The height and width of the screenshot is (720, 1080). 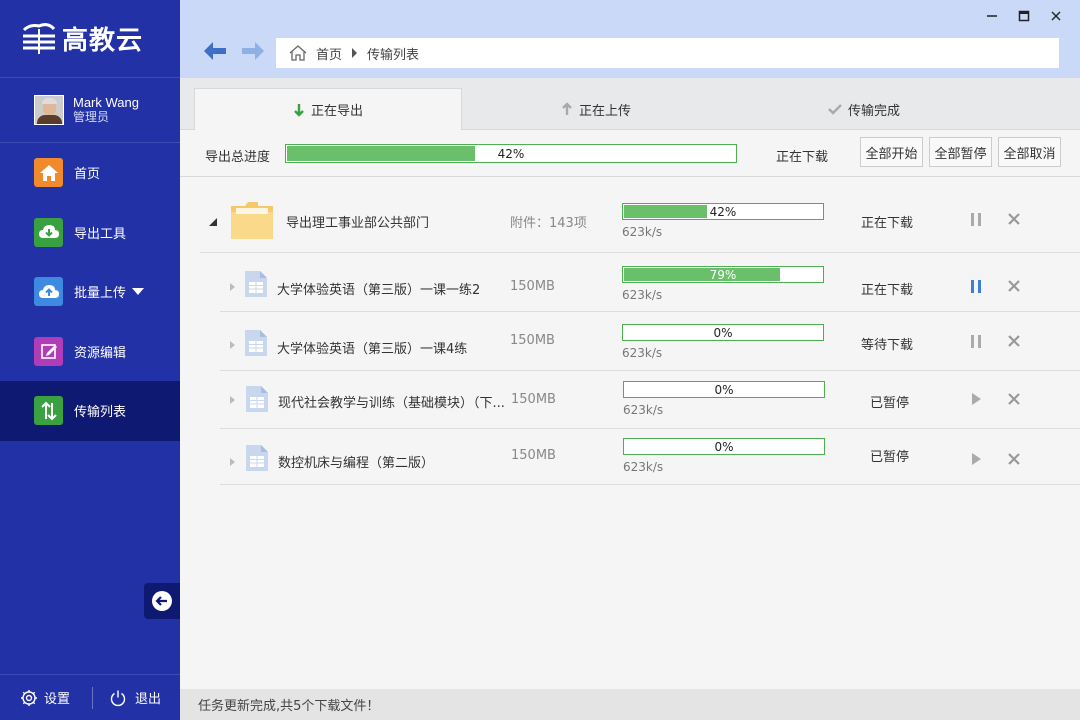 What do you see at coordinates (48, 232) in the screenshot?
I see `cloud-download-icon` at bounding box center [48, 232].